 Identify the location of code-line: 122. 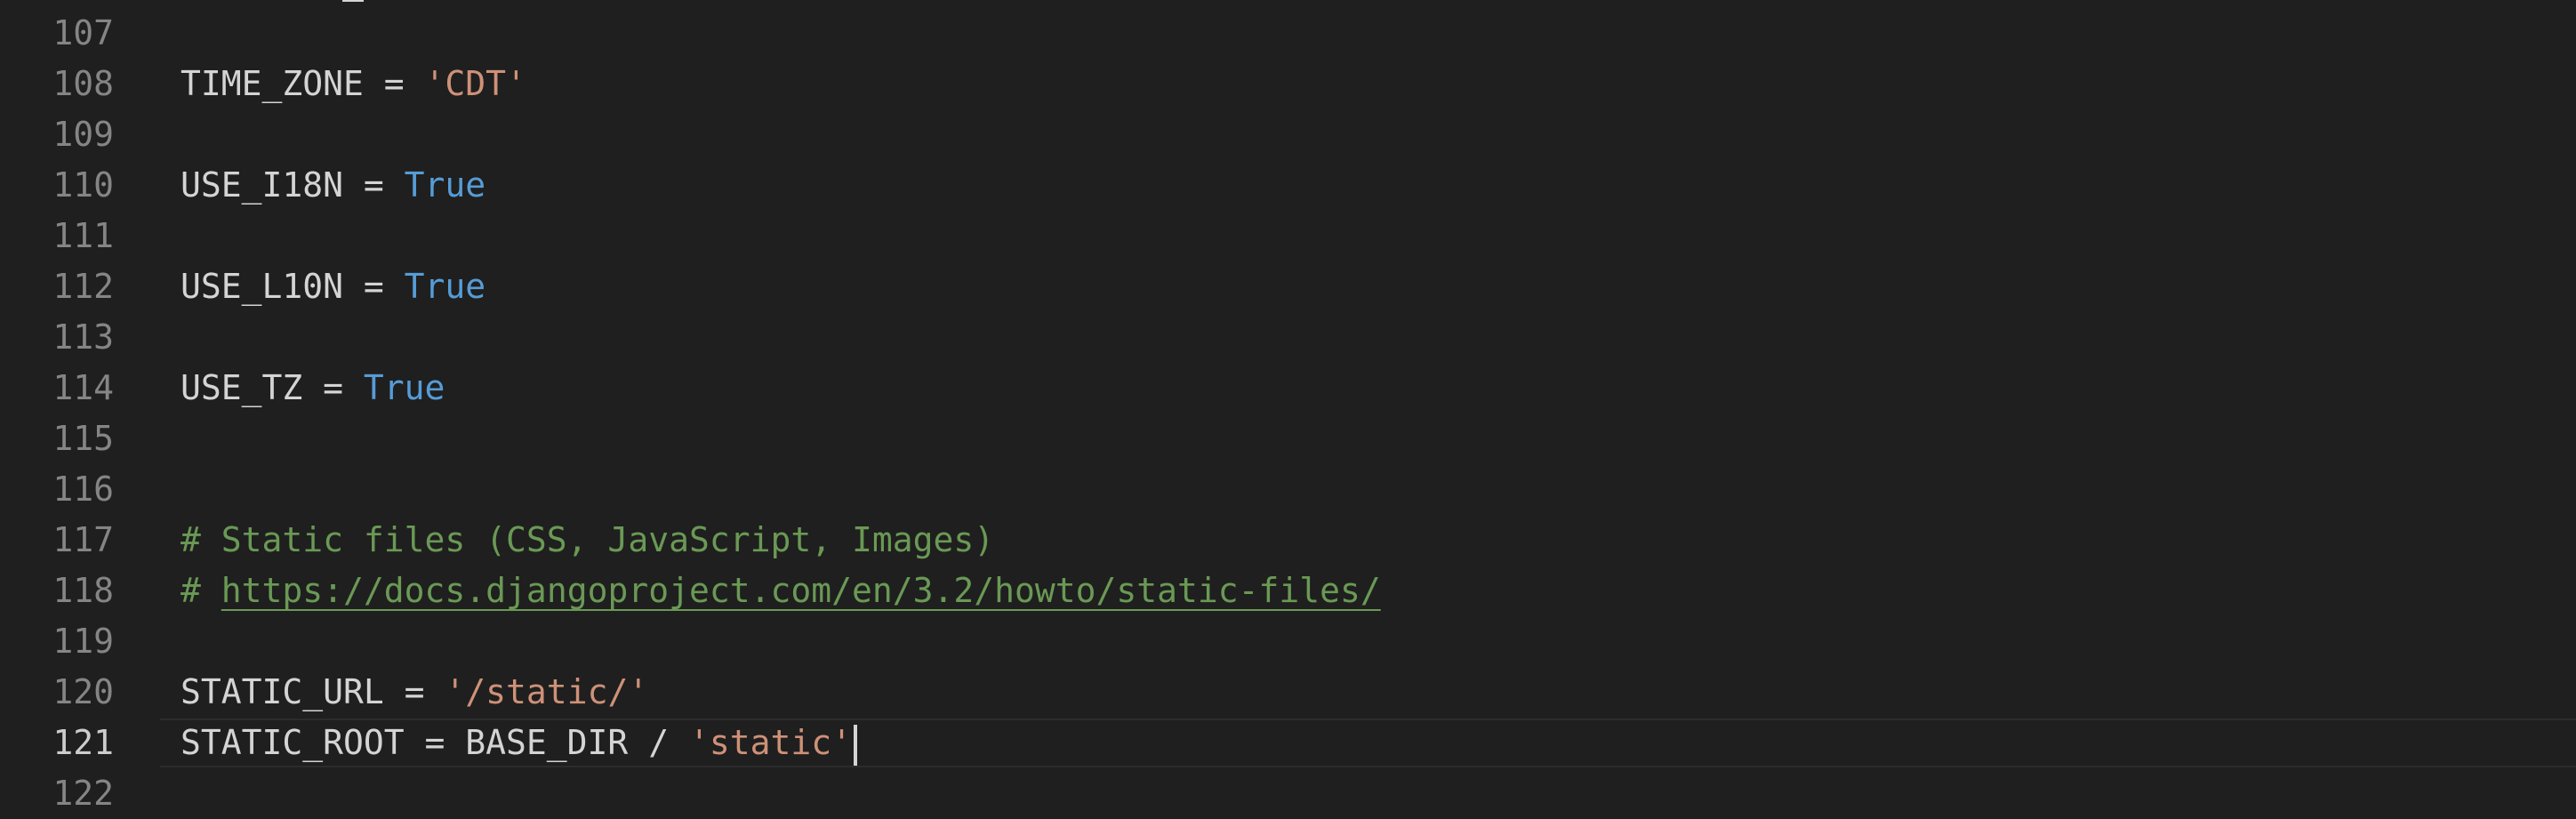
(1288, 793).